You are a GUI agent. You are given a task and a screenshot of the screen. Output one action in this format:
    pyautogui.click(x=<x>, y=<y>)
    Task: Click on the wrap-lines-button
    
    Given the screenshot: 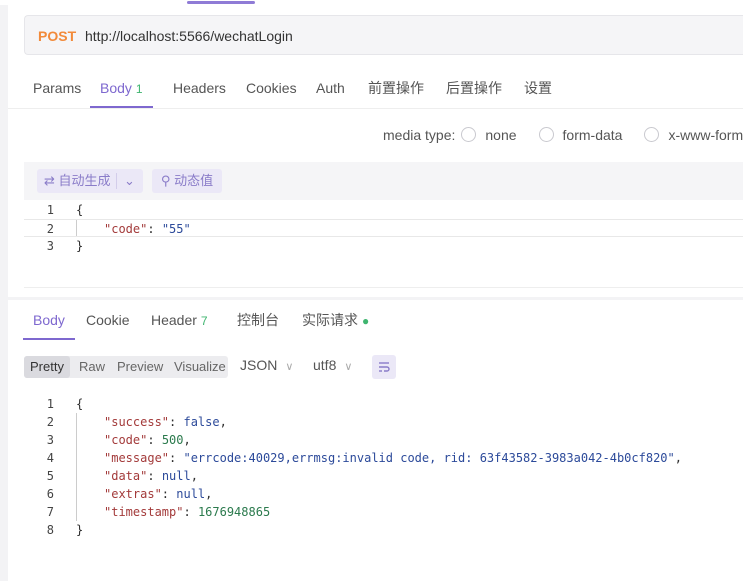 What is the action you would take?
    pyautogui.click(x=384, y=367)
    